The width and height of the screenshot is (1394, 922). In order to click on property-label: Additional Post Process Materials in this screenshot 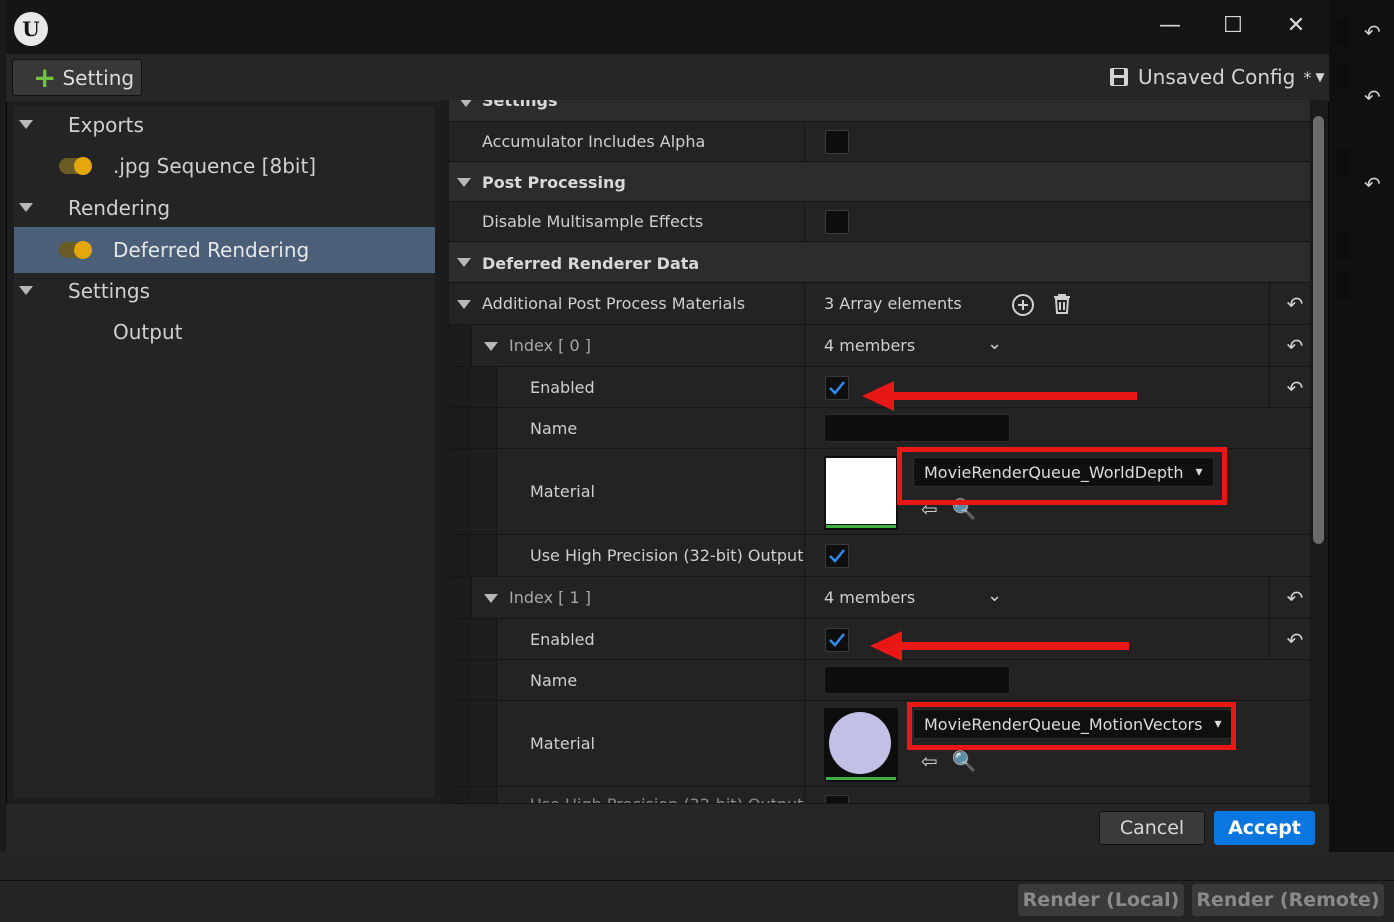, I will do `click(614, 303)`.